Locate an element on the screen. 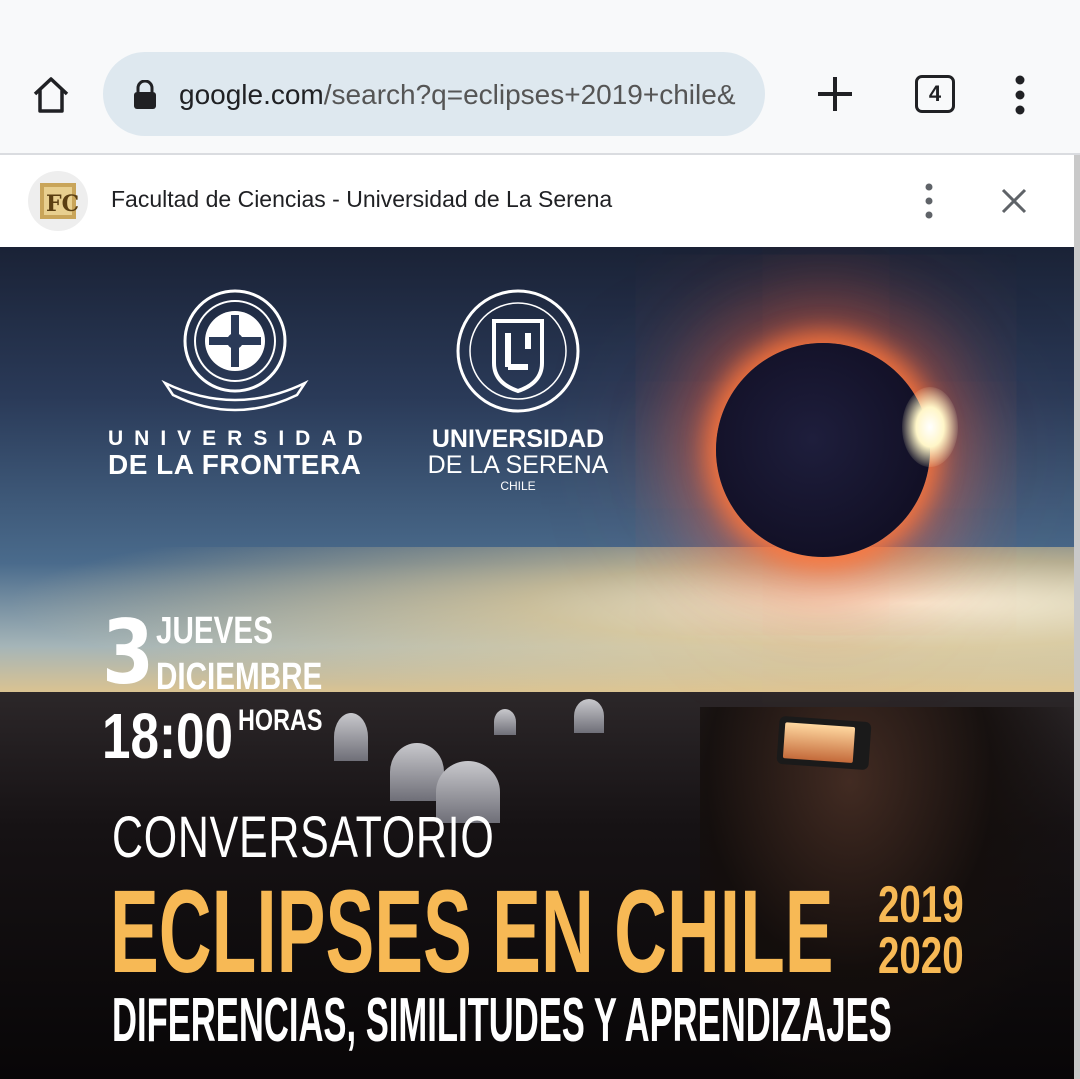 Image resolution: width=1080 pixels, height=1079 pixels. home-button is located at coordinates (51, 95).